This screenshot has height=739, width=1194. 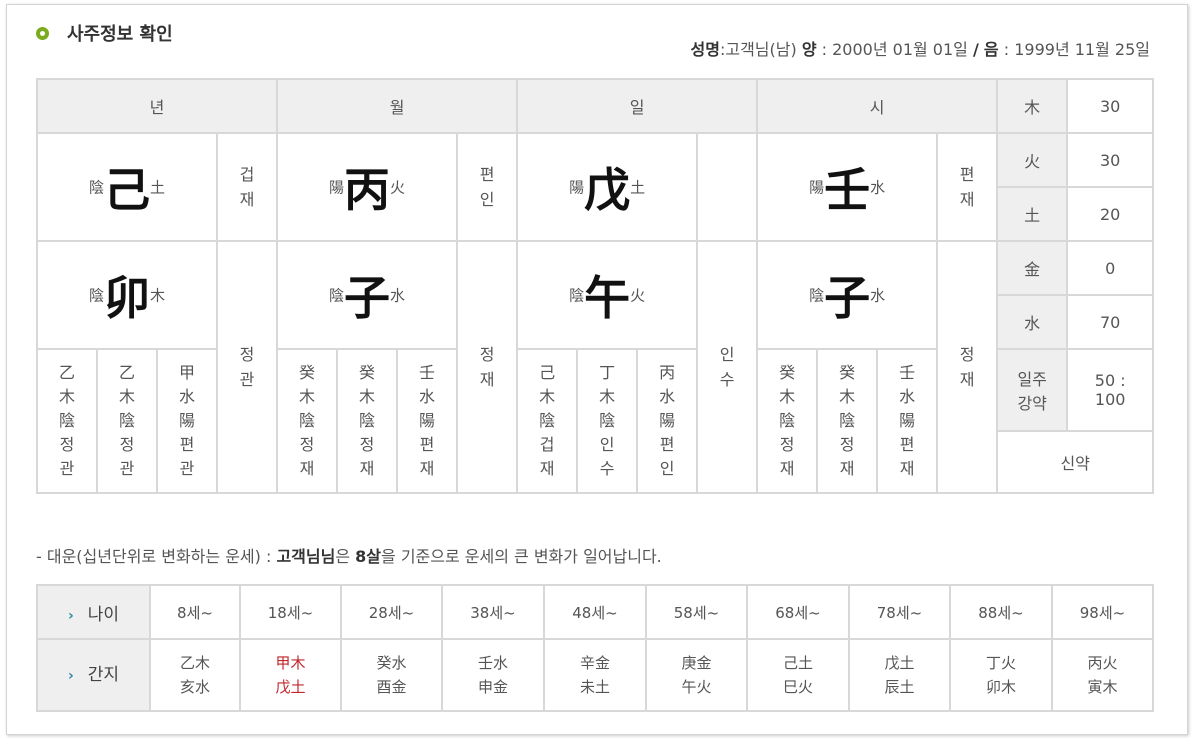 I want to click on strength-value: 50 : 100, so click(x=1110, y=390).